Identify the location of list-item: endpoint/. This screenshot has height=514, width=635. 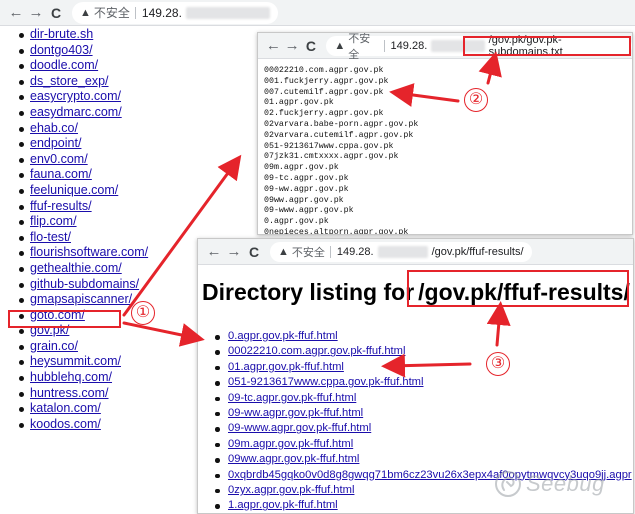
(107, 144).